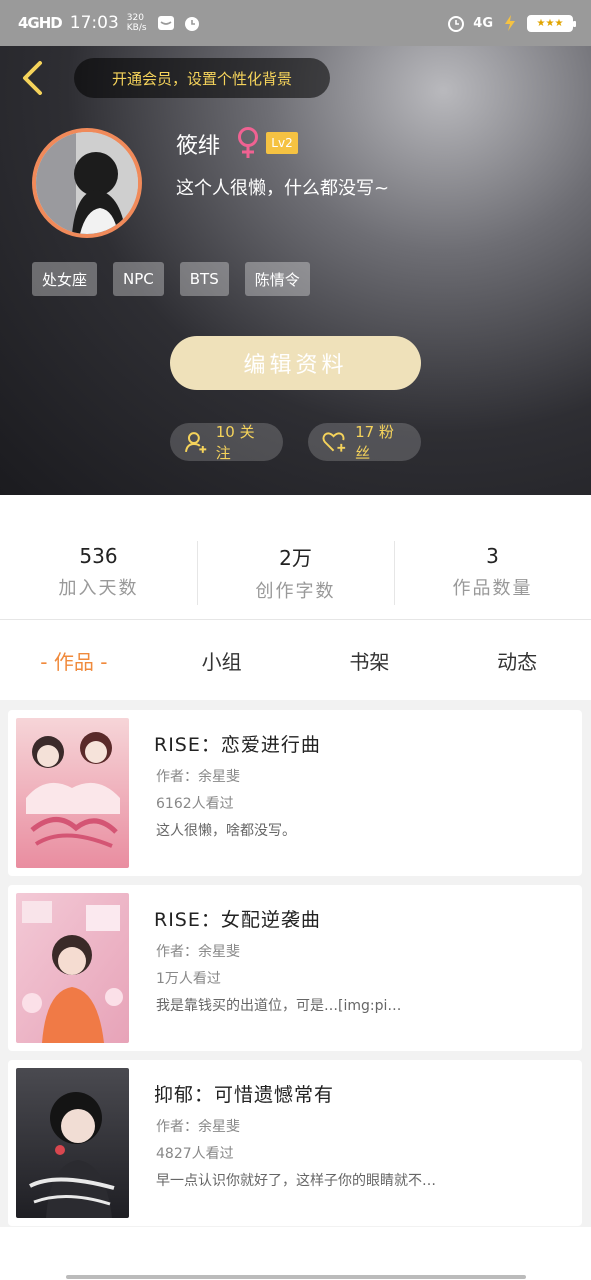  What do you see at coordinates (65, 279) in the screenshot?
I see `tag: 处女座` at bounding box center [65, 279].